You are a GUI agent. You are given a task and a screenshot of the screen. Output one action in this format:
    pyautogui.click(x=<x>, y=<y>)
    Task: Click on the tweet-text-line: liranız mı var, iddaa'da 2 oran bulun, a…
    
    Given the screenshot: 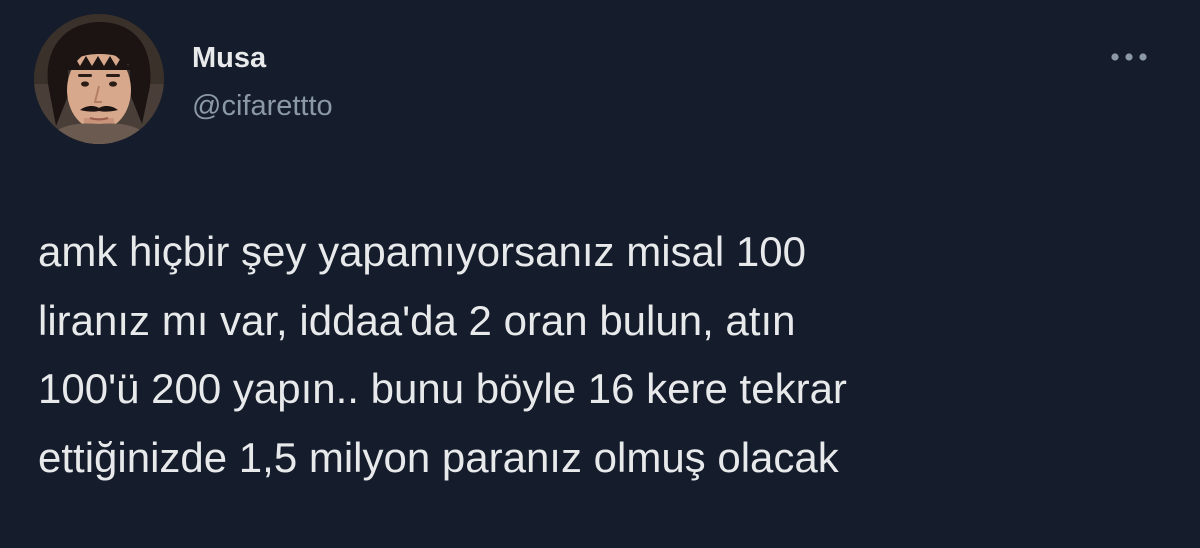 What is the action you would take?
    pyautogui.click(x=417, y=320)
    